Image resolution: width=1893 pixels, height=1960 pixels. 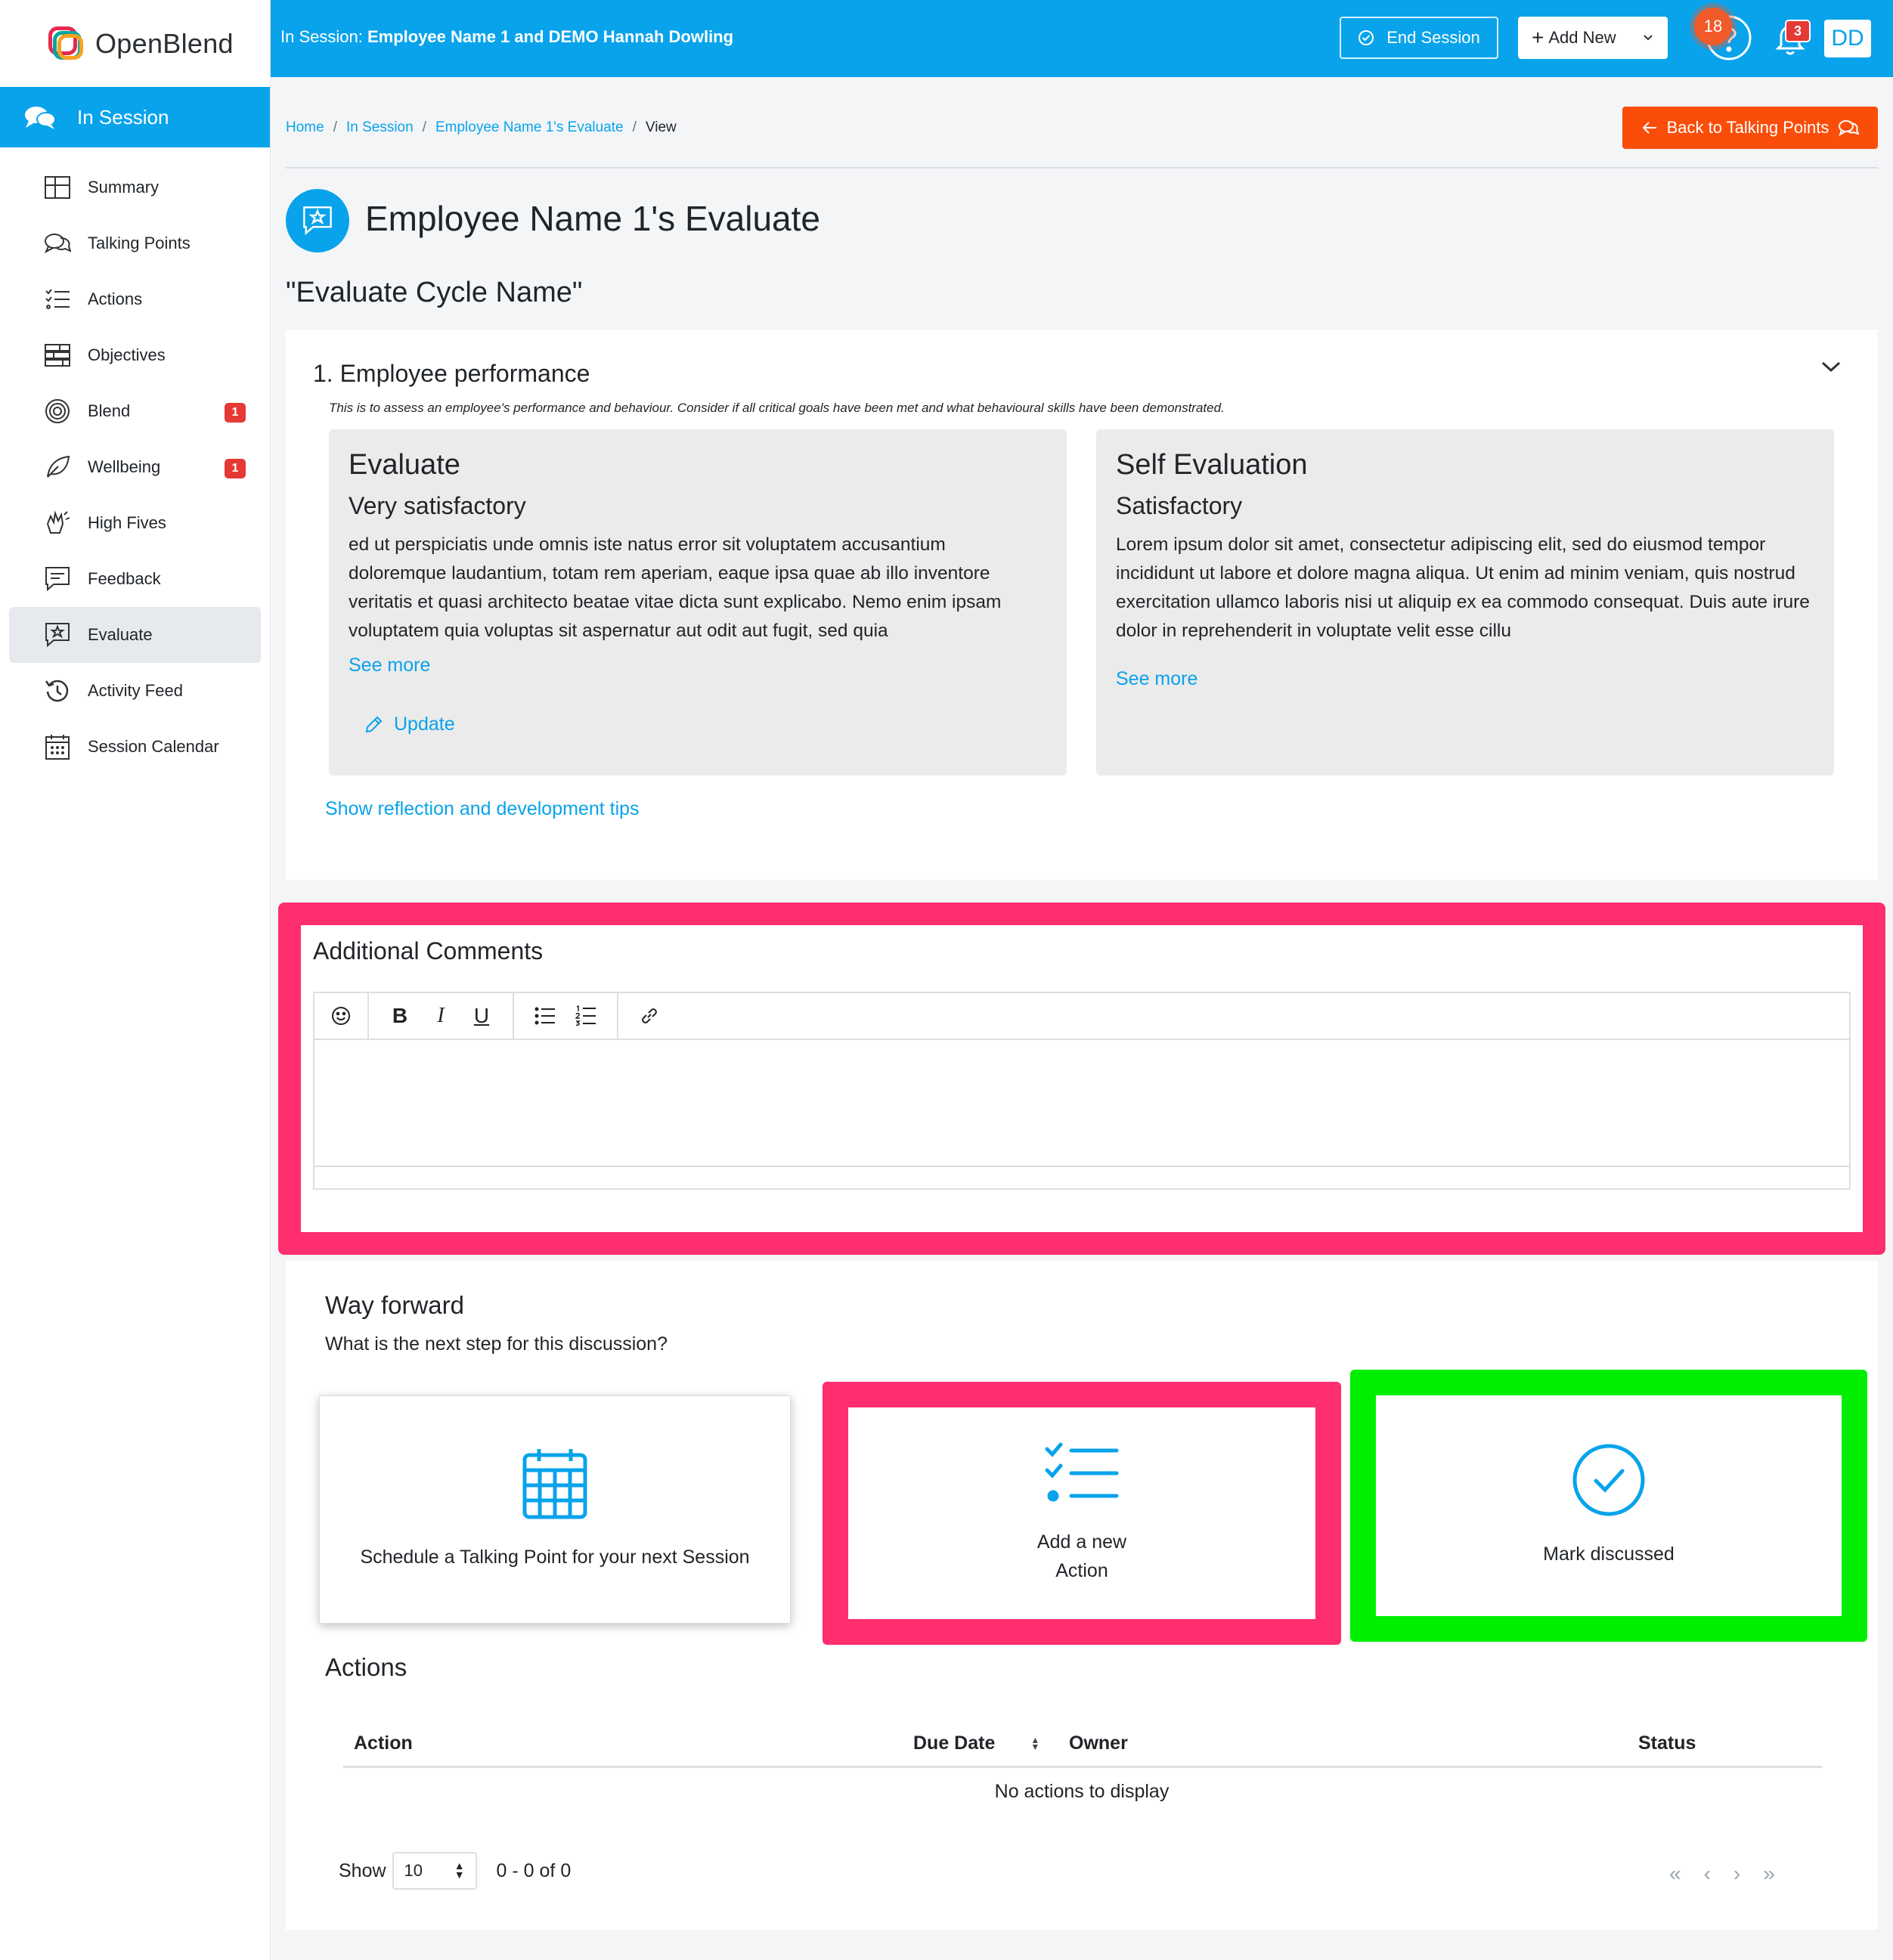 I want to click on page-title: Employee Name 1's Evaluate, so click(x=592, y=218).